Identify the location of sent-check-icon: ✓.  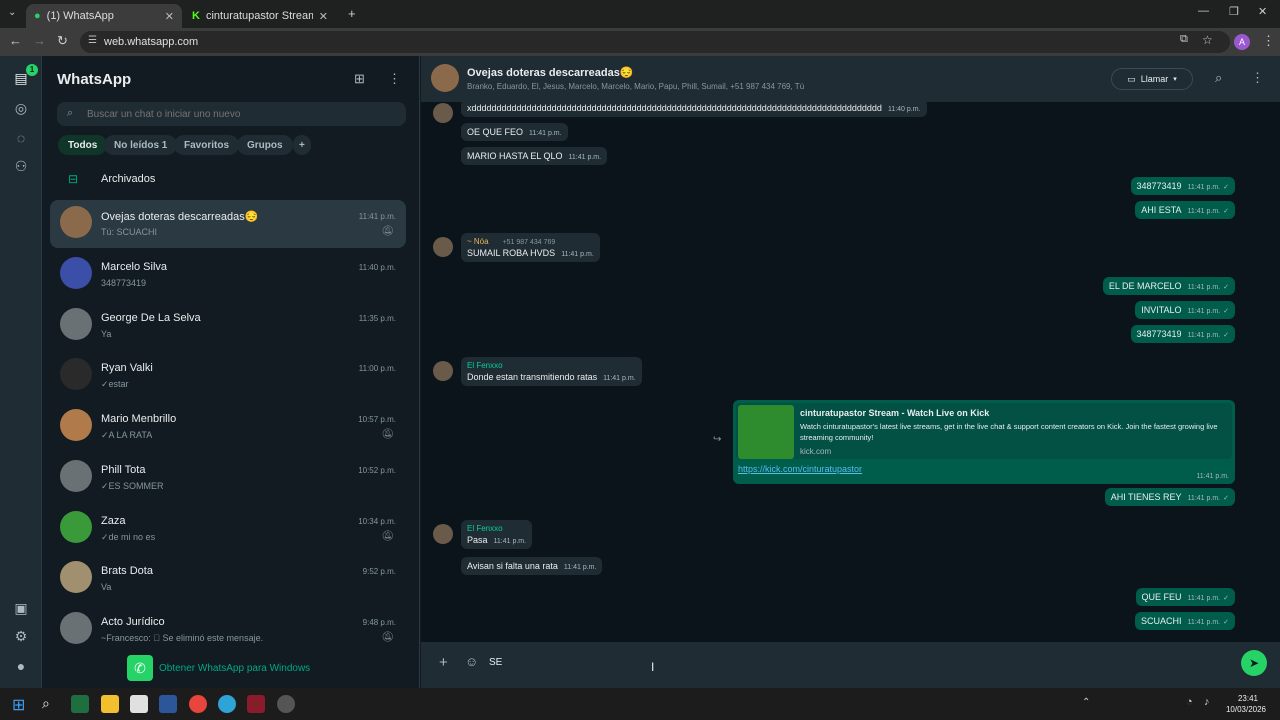
(1226, 498).